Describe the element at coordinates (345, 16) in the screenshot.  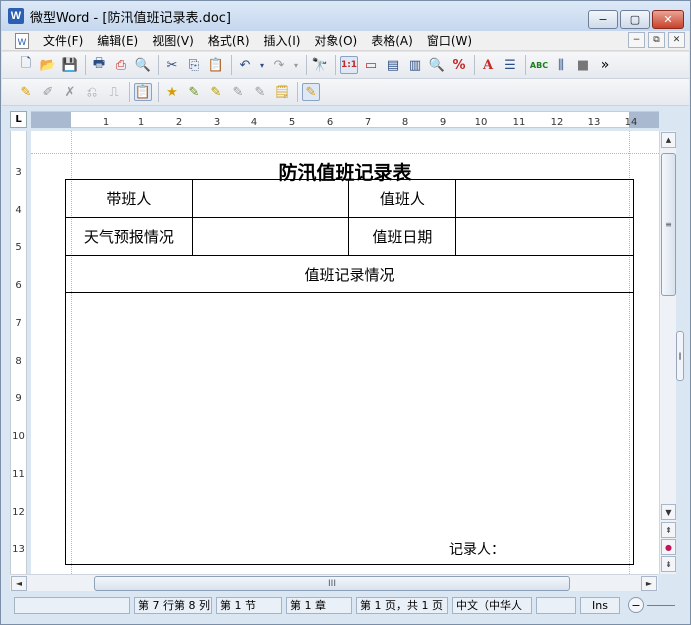
I see `title-bar: W 微型Word - [防汛值班记录表.doc] − ▢ ✕` at that location.